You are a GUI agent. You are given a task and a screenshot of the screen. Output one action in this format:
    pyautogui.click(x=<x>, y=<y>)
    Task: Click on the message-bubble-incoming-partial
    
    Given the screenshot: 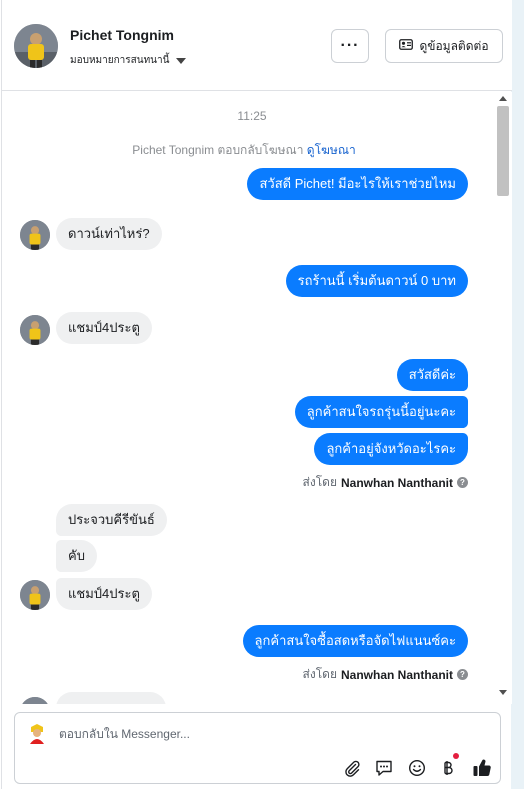 What is the action you would take?
    pyautogui.click(x=111, y=698)
    